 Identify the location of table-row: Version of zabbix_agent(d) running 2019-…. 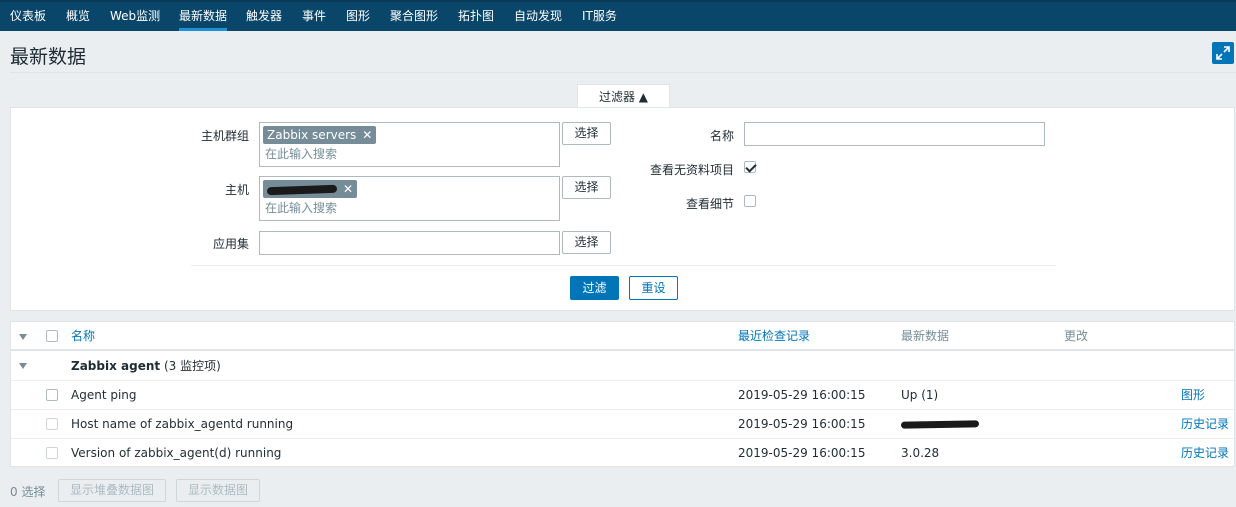
(622, 453).